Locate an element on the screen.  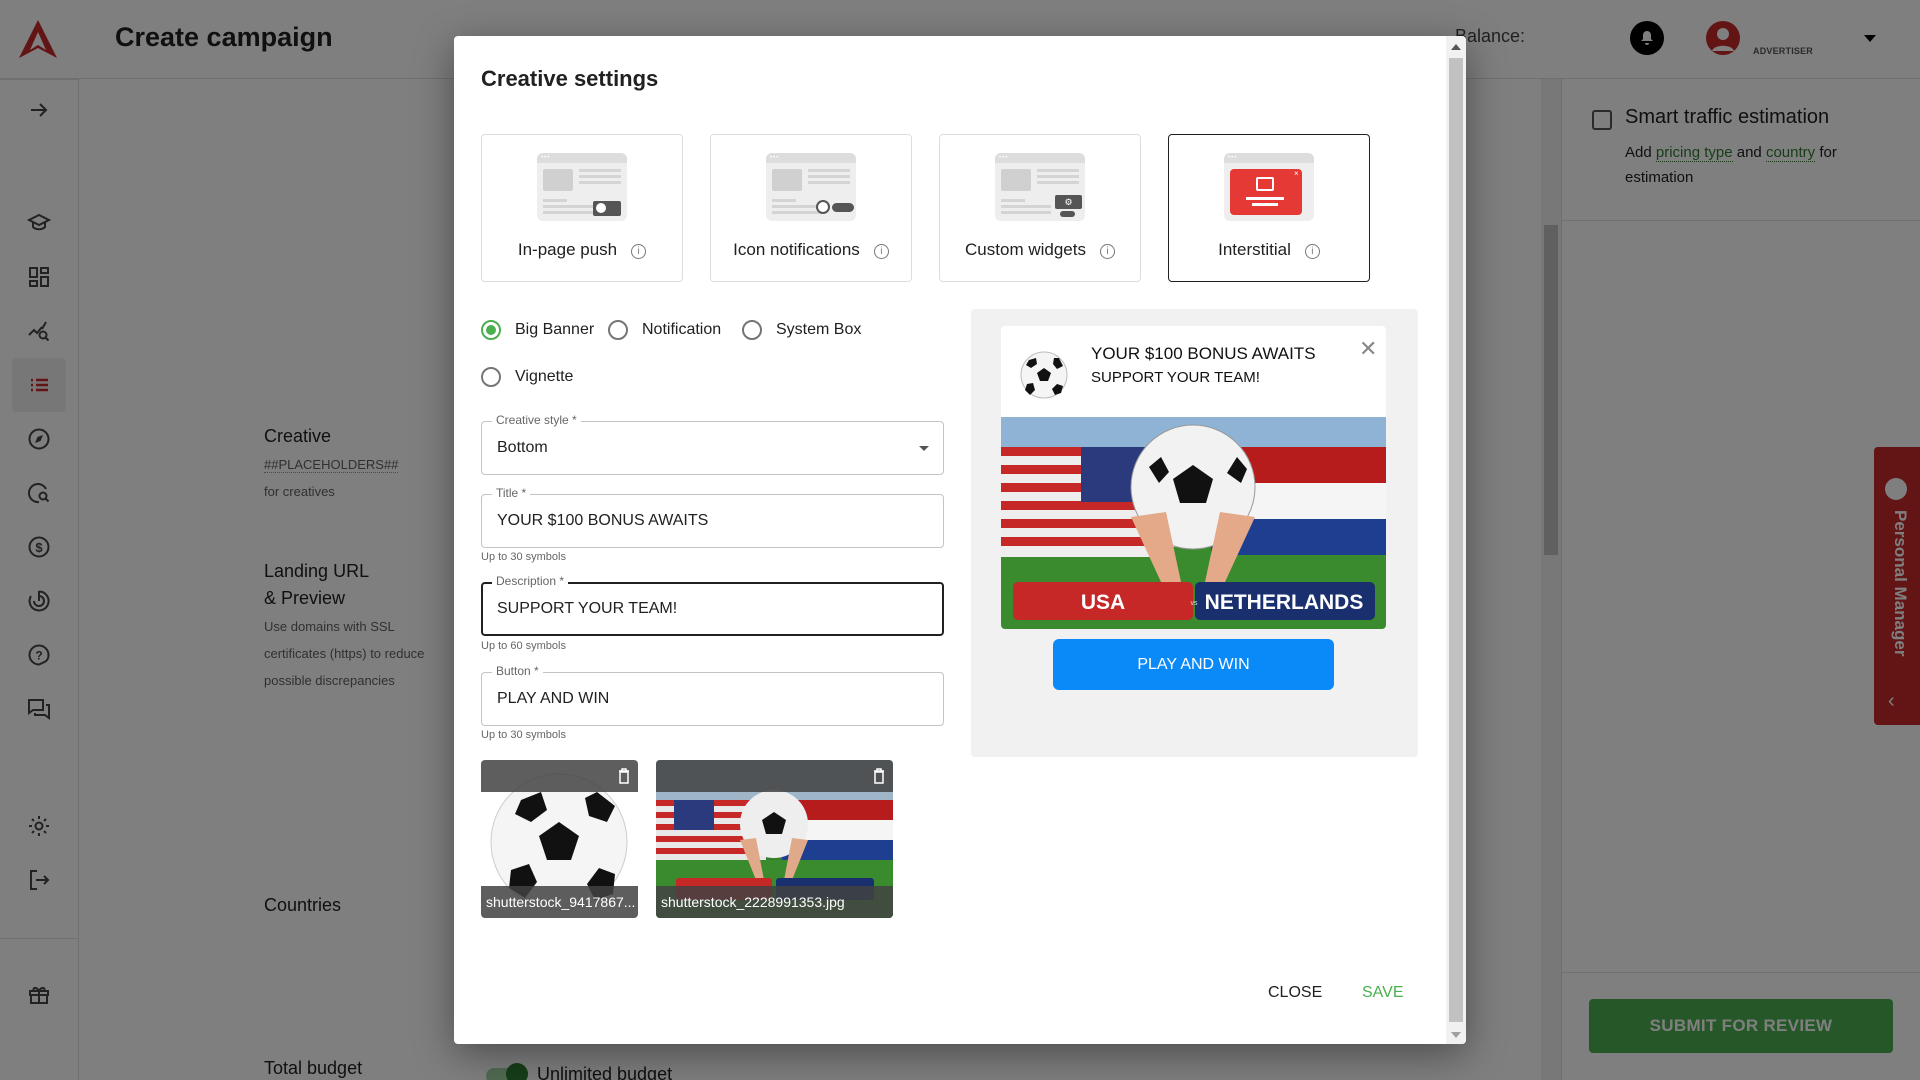
type-card-in-page-push: ••• In-page push i is located at coordinates (582, 208).